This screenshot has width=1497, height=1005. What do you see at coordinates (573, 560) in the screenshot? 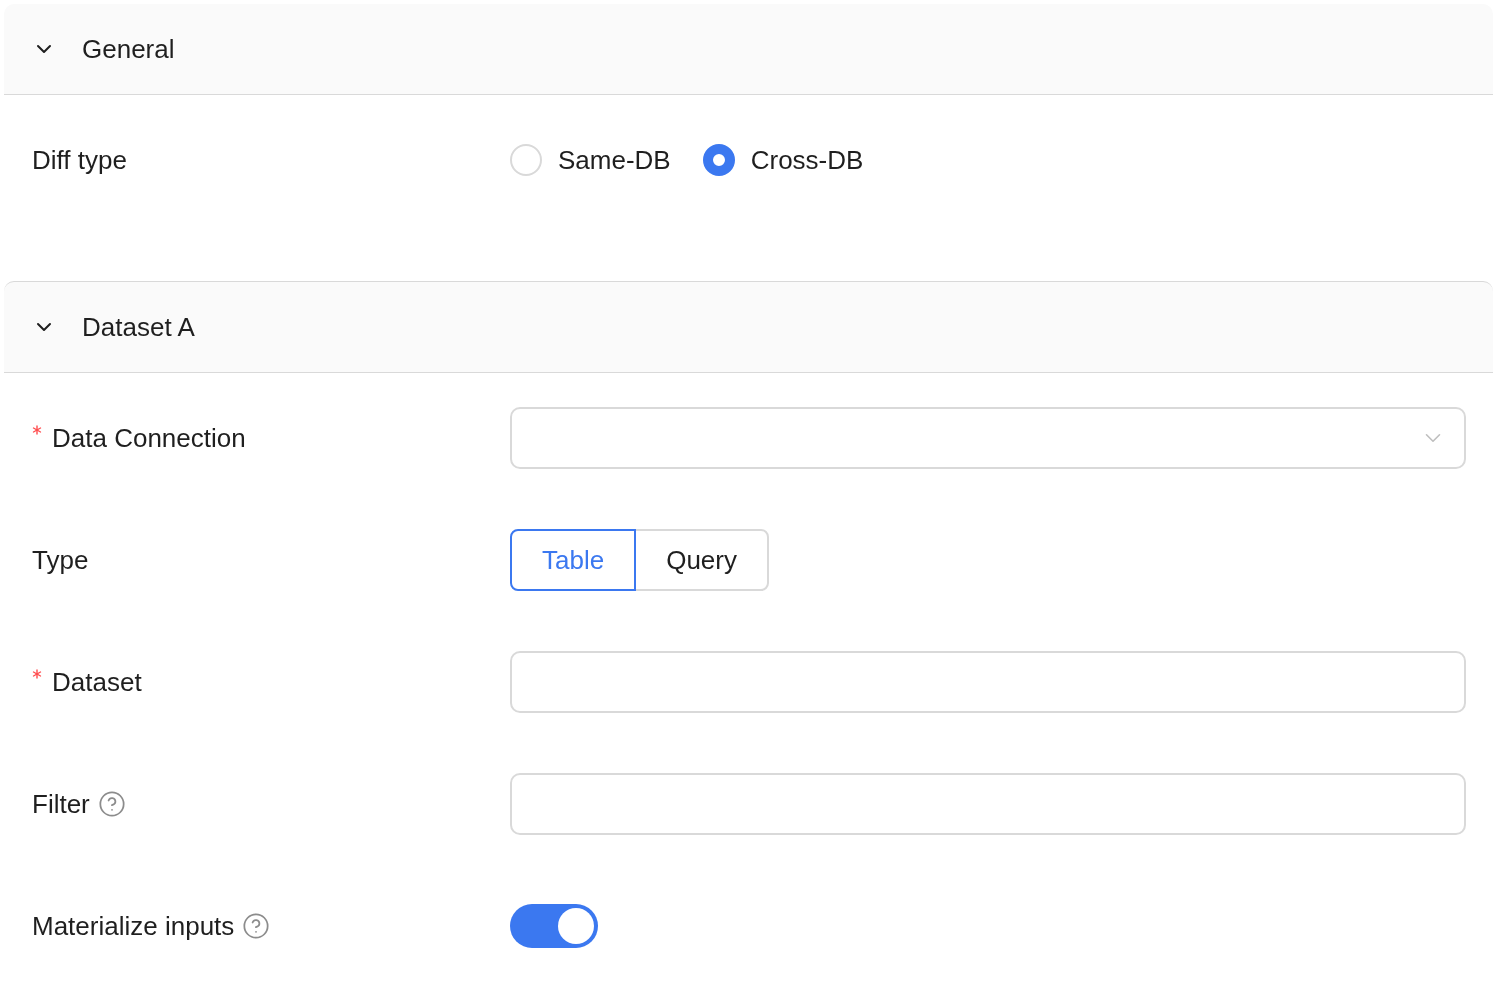
I see `segment-button: Table` at bounding box center [573, 560].